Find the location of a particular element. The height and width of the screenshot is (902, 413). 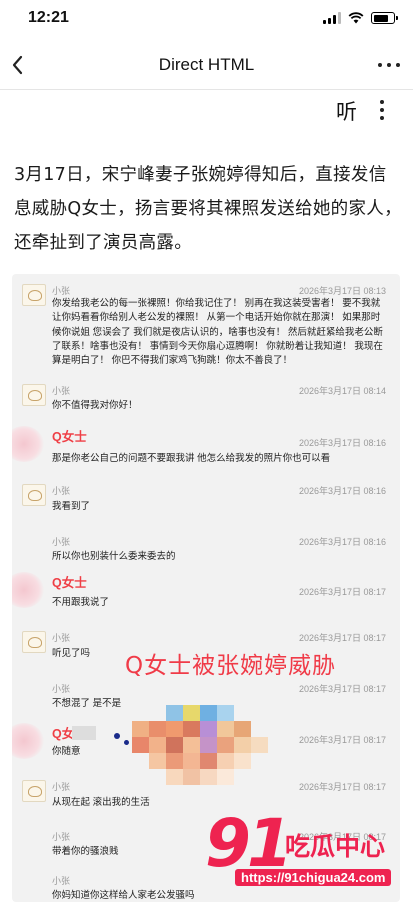

message-text: 那是你老公自己的问题不要跟我讲 他怎么给我发的照片你也可以看 is located at coordinates (191, 458).